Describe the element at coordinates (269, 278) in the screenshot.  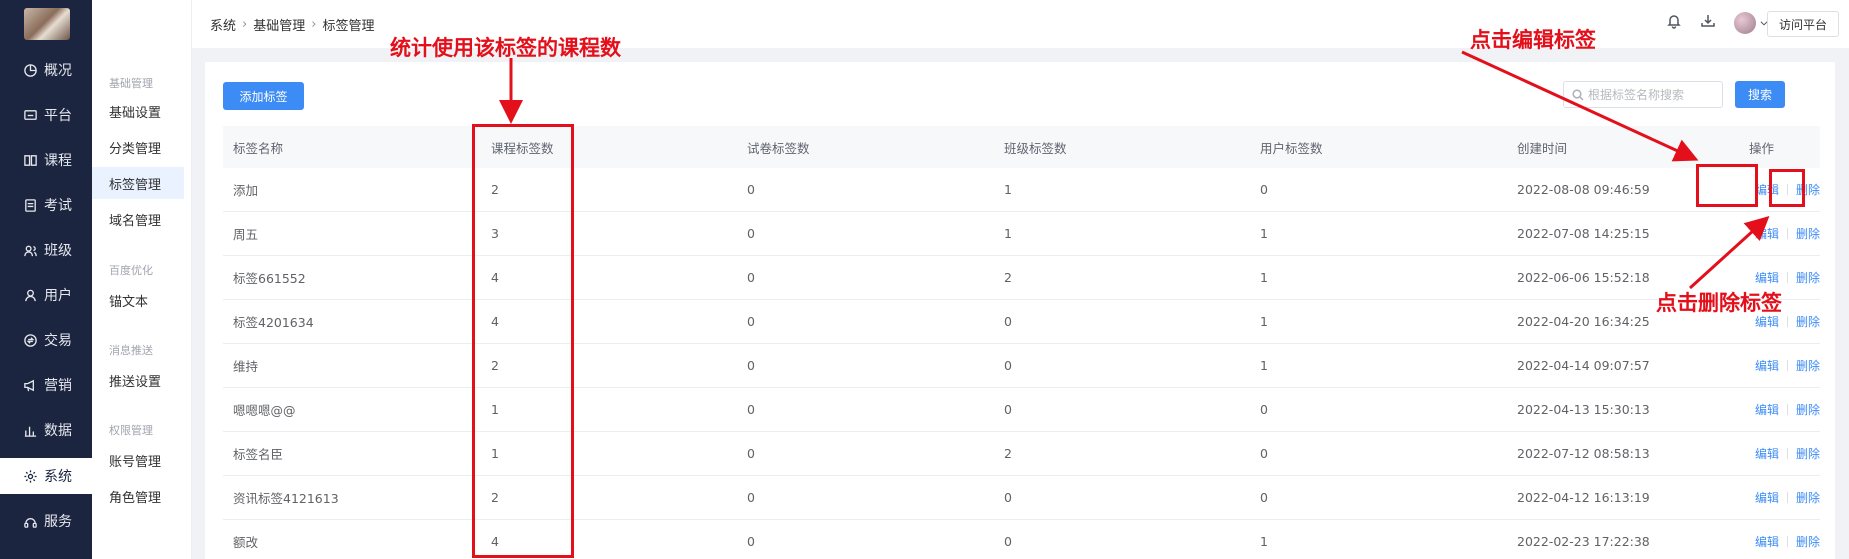
I see `cell-name: 标签661552` at that location.